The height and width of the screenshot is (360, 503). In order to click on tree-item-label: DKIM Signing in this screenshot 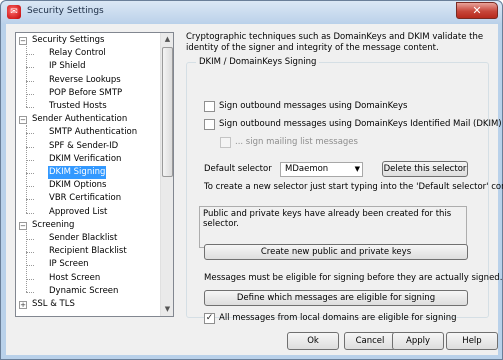, I will do `click(77, 172)`.